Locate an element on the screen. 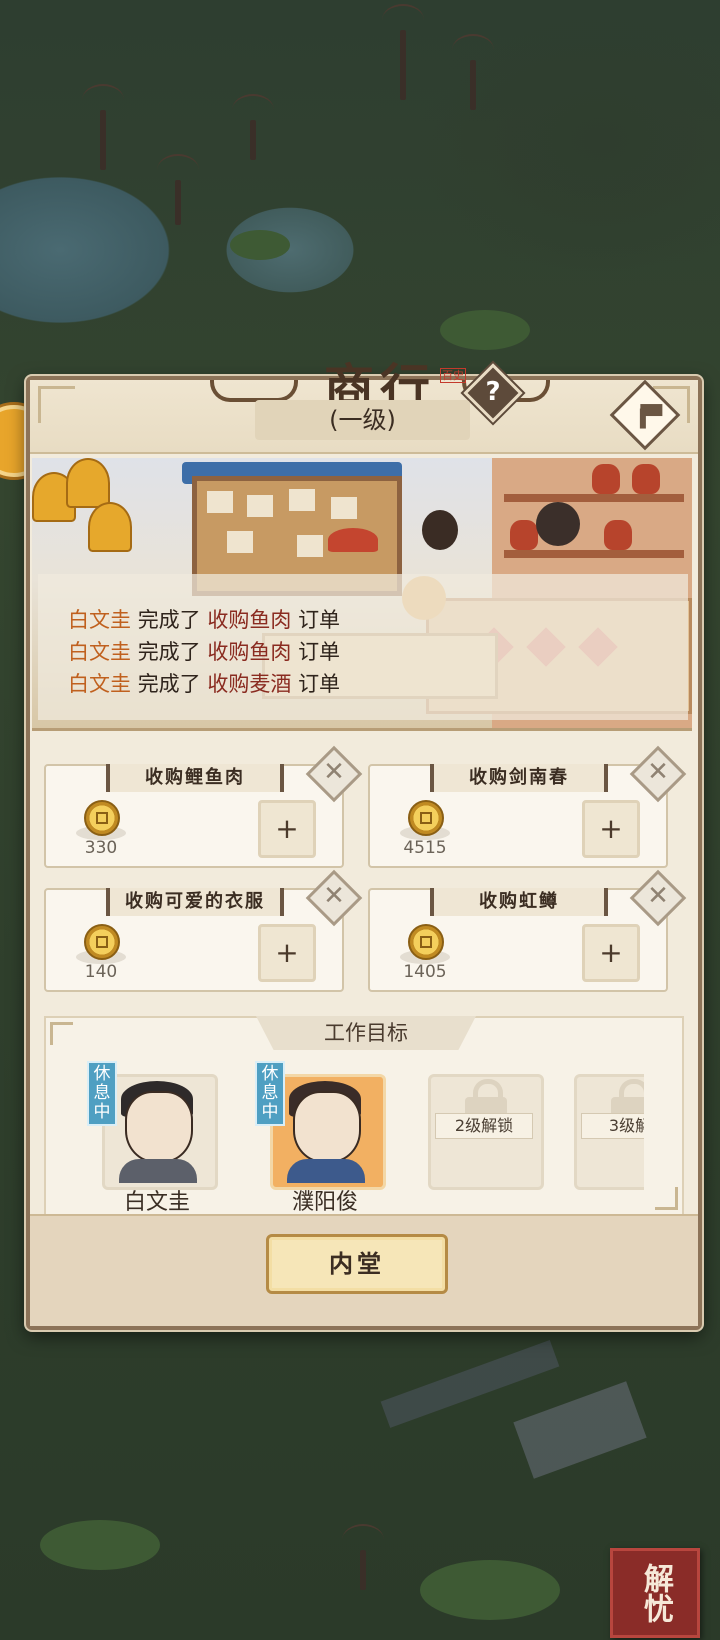 Image resolution: width=720 pixels, height=1640 pixels. worker-name: 白文圭 is located at coordinates (156, 1202).